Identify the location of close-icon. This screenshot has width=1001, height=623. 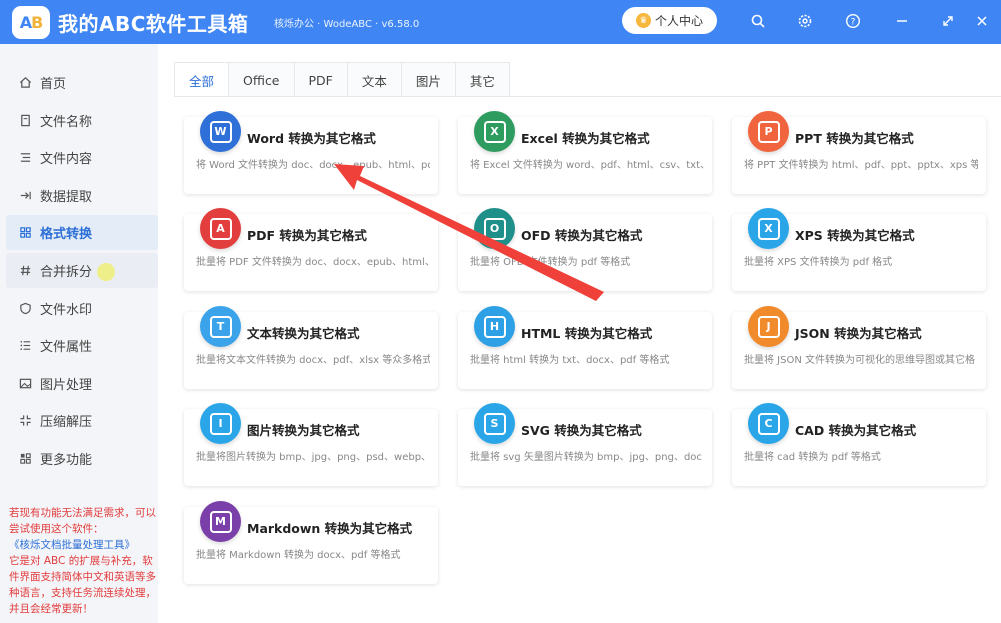
(982, 21).